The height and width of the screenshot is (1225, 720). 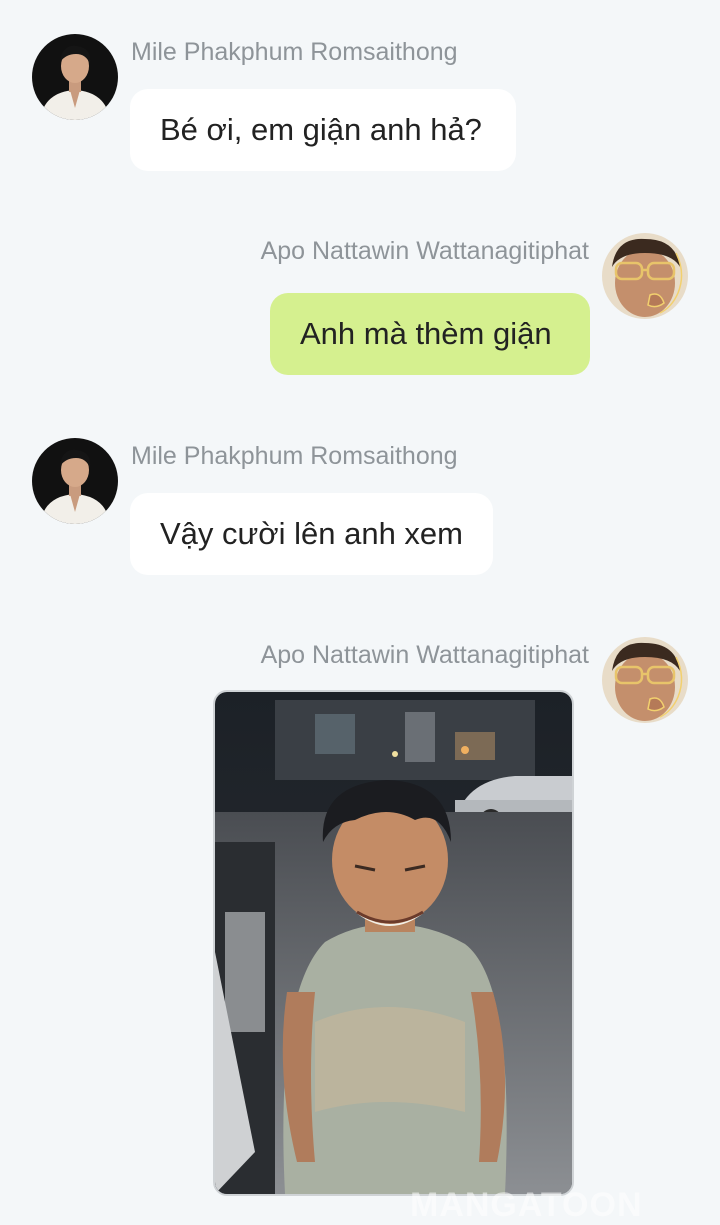 What do you see at coordinates (323, 130) in the screenshot?
I see `message-bubble-incoming: Bé ơi, em giận anh hả?` at bounding box center [323, 130].